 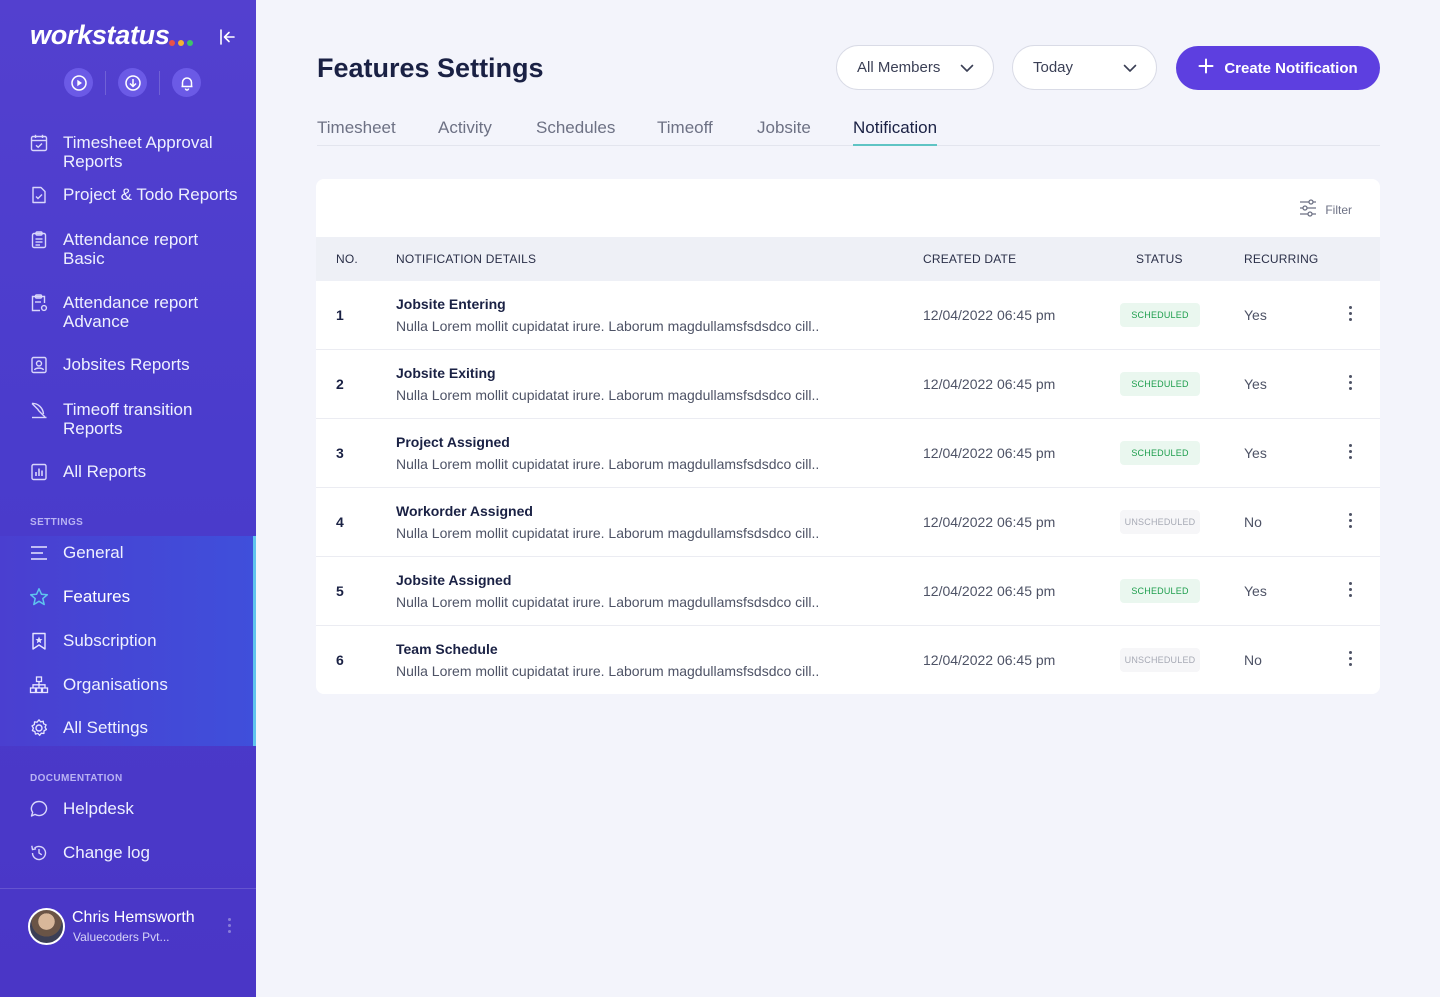 What do you see at coordinates (454, 580) in the screenshot?
I see `notification-title: Jobsite Assigned` at bounding box center [454, 580].